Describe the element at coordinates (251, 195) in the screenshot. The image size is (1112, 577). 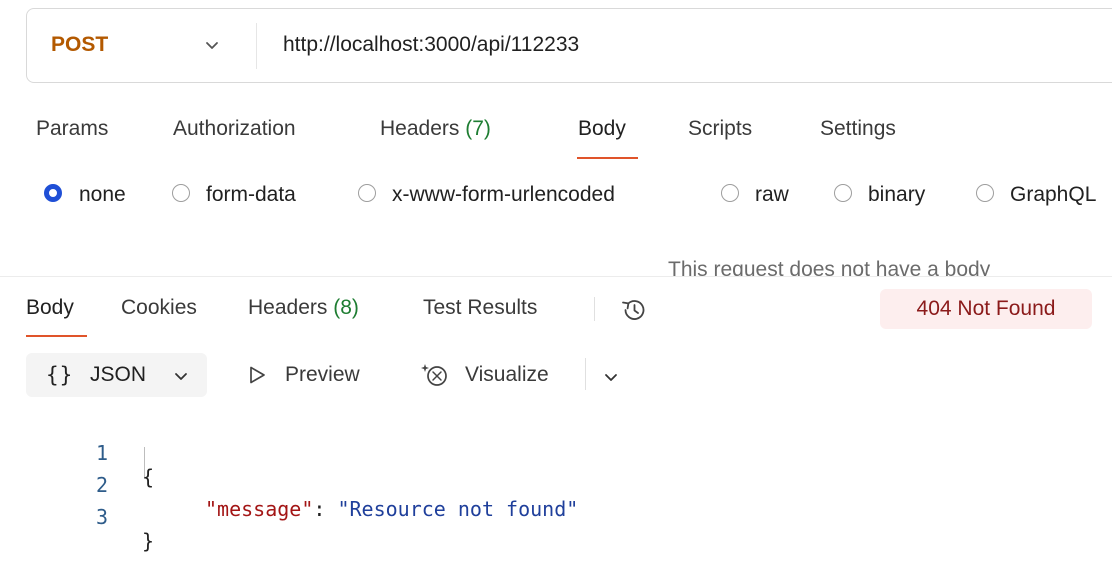
I see `radio-form-data-label: form-data` at that location.